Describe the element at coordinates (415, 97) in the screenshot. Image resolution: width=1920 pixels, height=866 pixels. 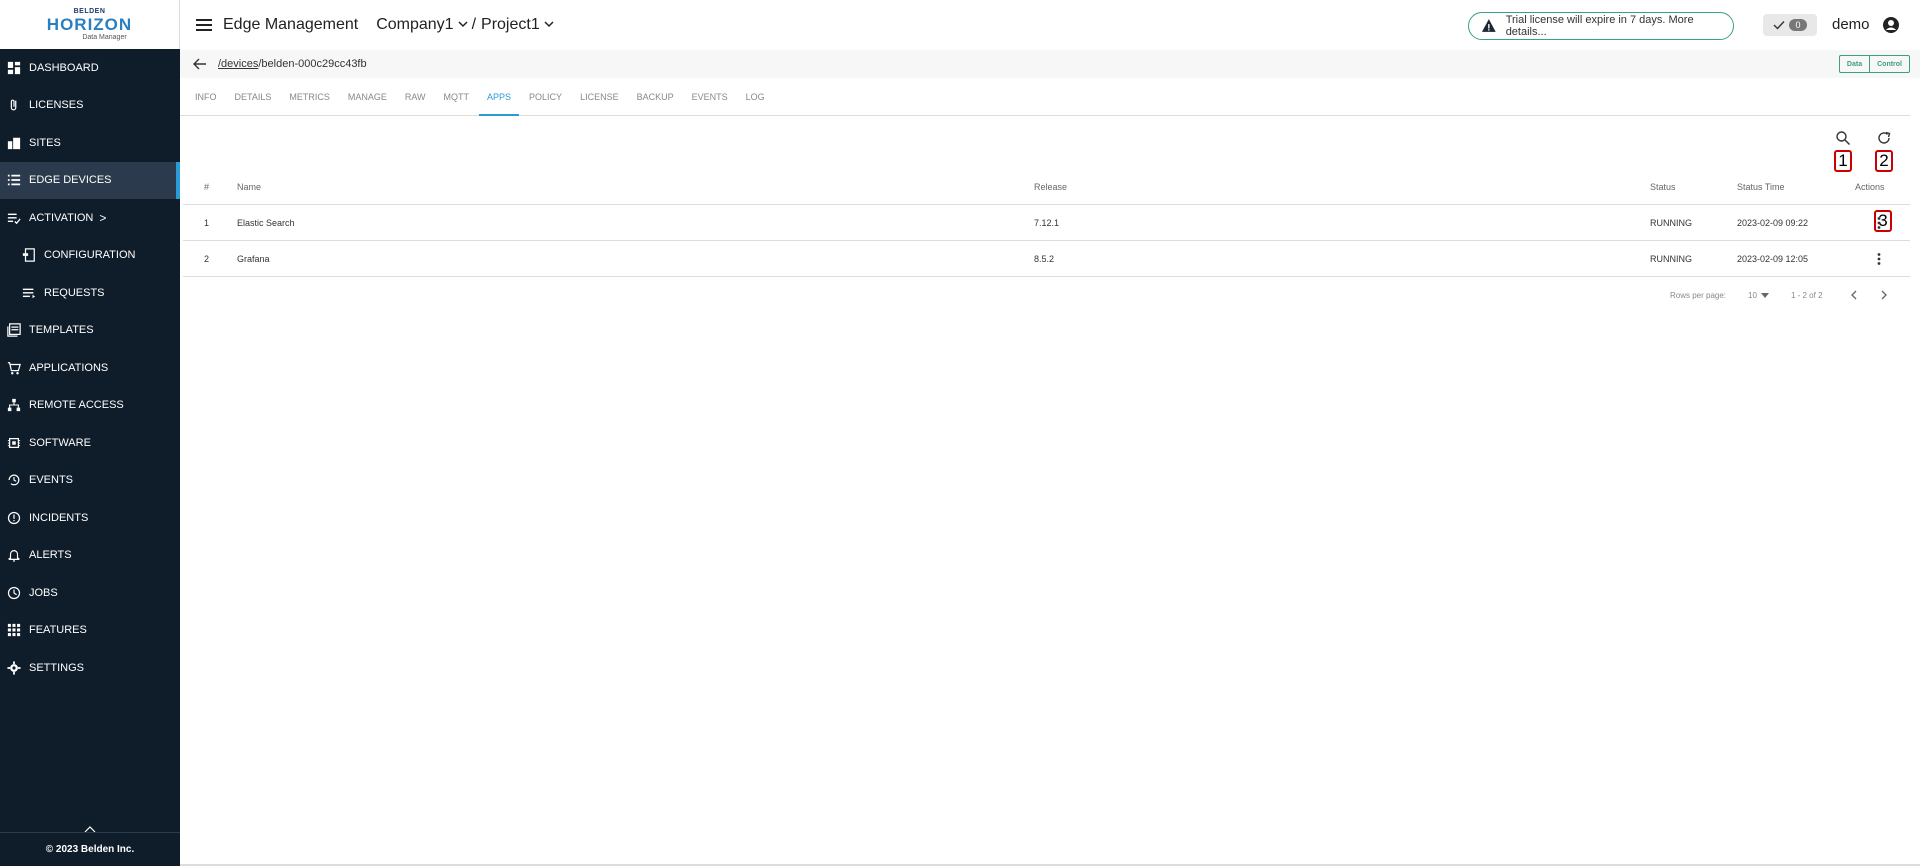
I see `tab-raw: RAW` at that location.